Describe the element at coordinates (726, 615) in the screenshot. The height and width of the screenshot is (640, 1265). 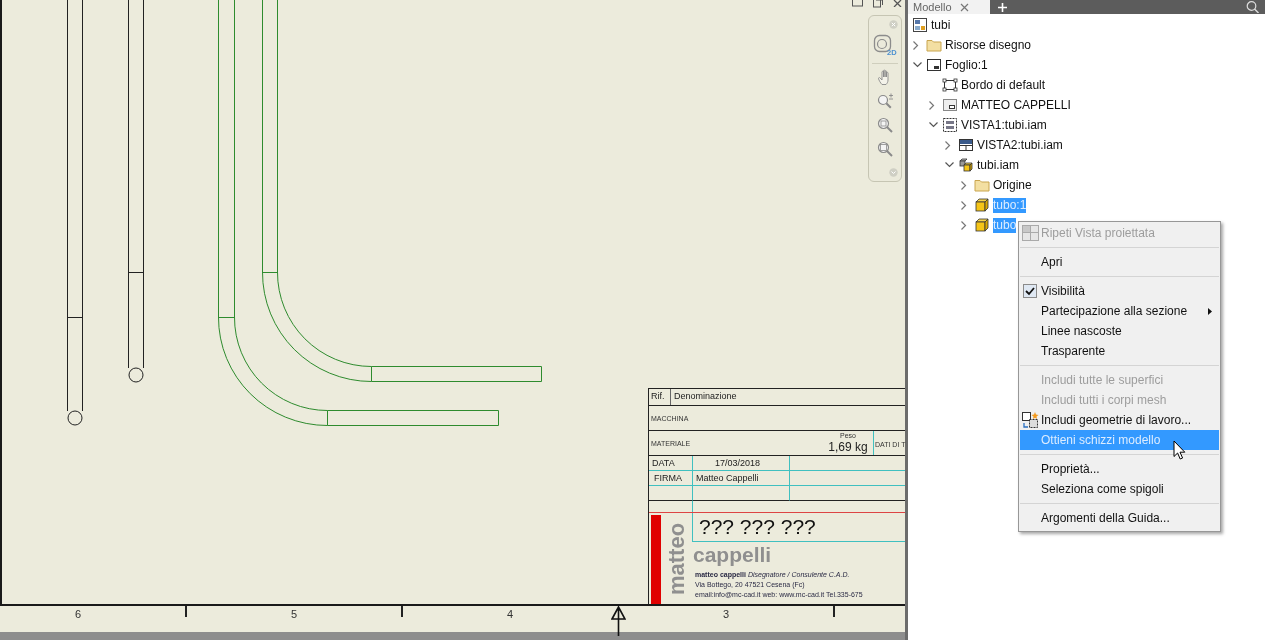
I see `ruler-label: 3` at that location.